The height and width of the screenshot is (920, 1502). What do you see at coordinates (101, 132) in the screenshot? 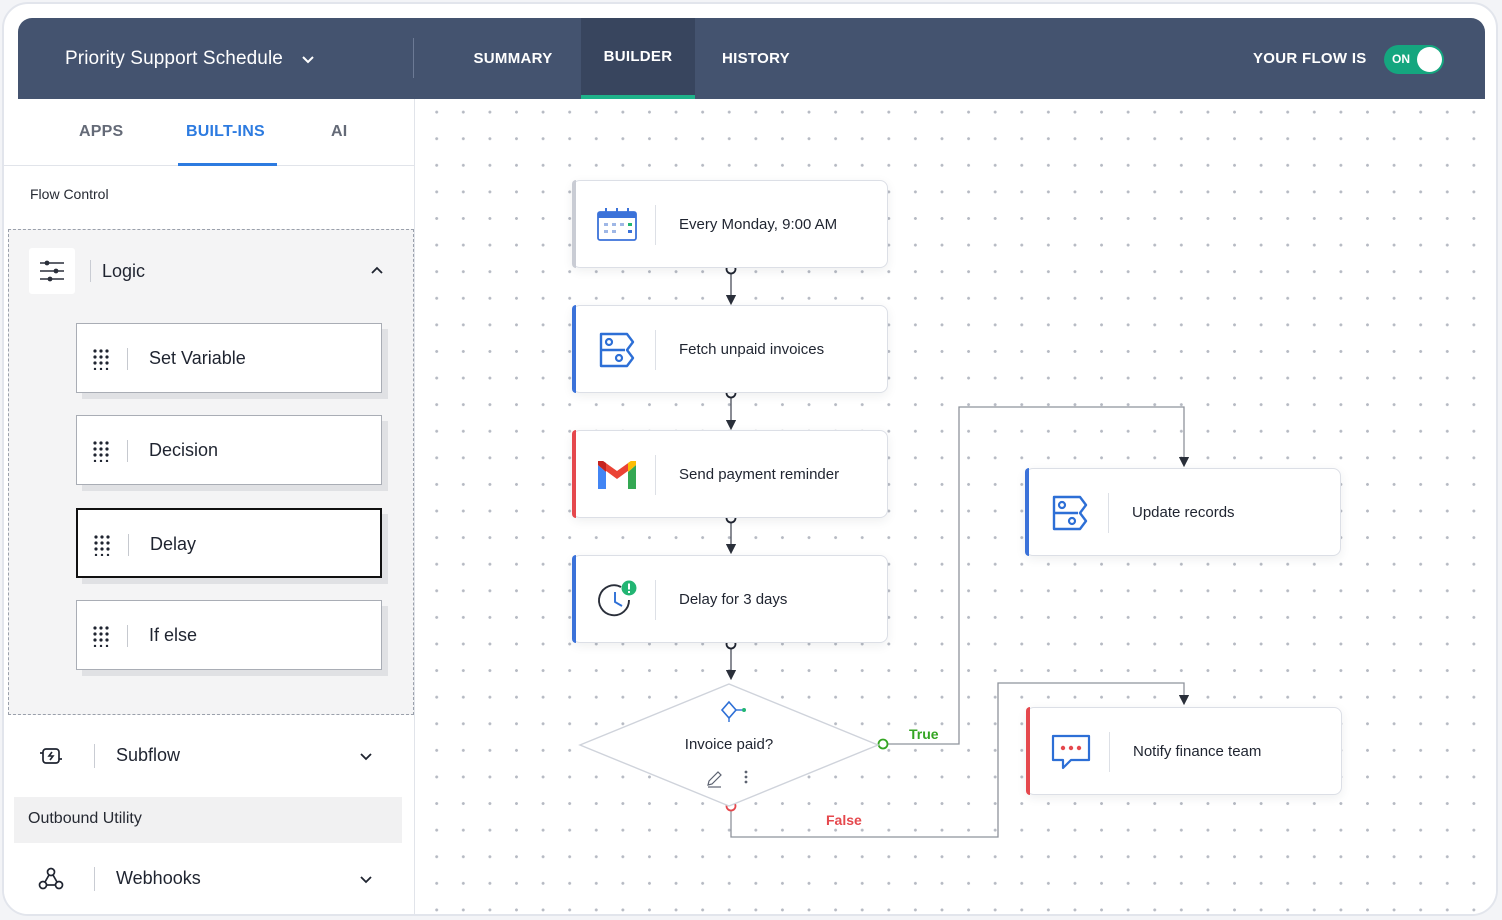
I see `tab-apps: APPS` at bounding box center [101, 132].